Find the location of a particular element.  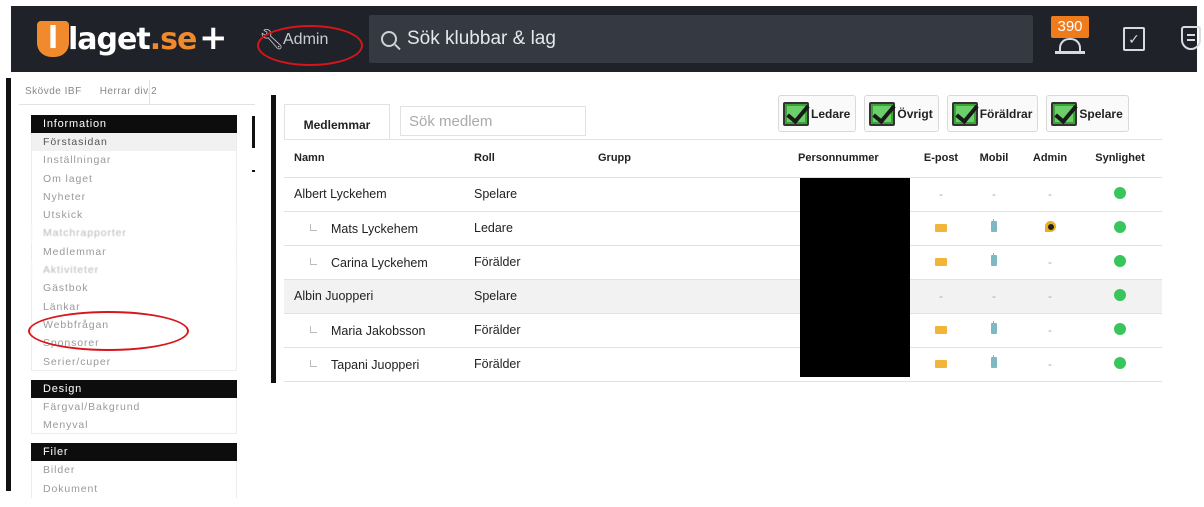

member-name: Tapani Juopperi is located at coordinates (375, 365).